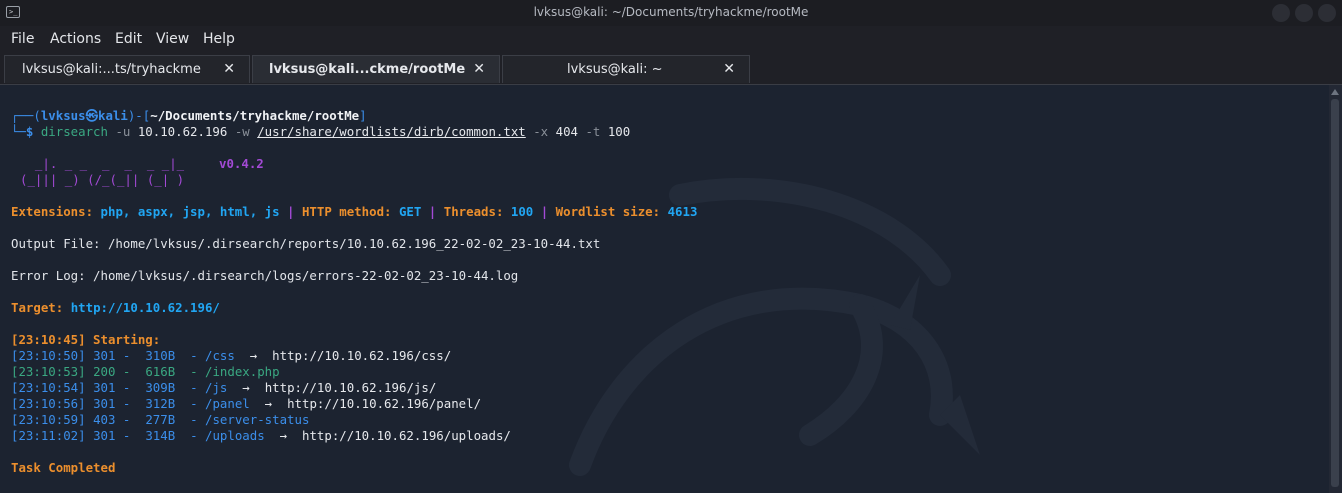  I want to click on config-label: HTTP method:, so click(350, 211).